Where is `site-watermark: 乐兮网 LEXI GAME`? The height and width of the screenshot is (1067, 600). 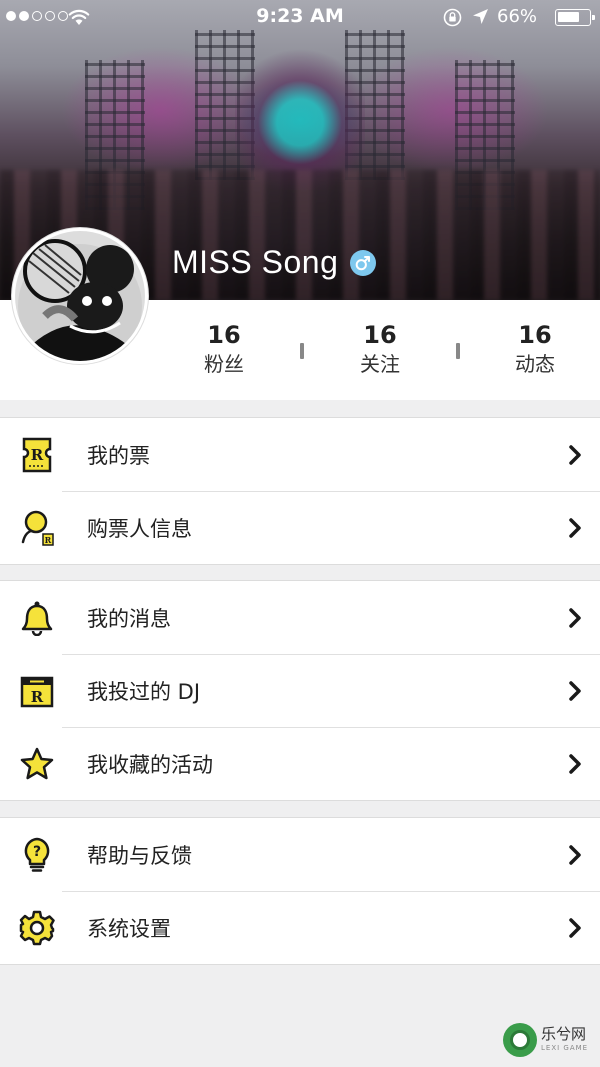
site-watermark: 乐兮网 LEXI GAME is located at coordinates (550, 1041).